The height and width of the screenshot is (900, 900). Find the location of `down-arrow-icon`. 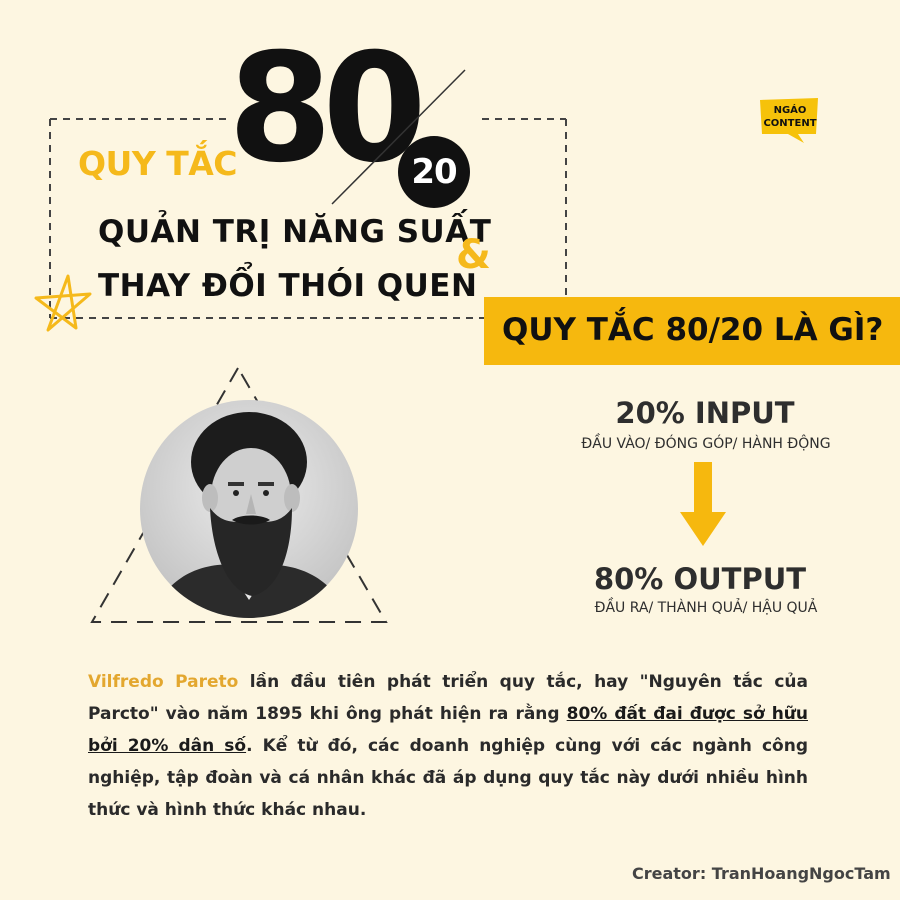

down-arrow-icon is located at coordinates (703, 504).